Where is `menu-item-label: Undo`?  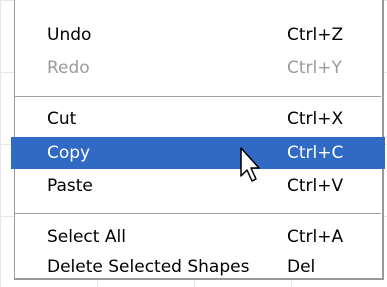 menu-item-label: Undo is located at coordinates (69, 35).